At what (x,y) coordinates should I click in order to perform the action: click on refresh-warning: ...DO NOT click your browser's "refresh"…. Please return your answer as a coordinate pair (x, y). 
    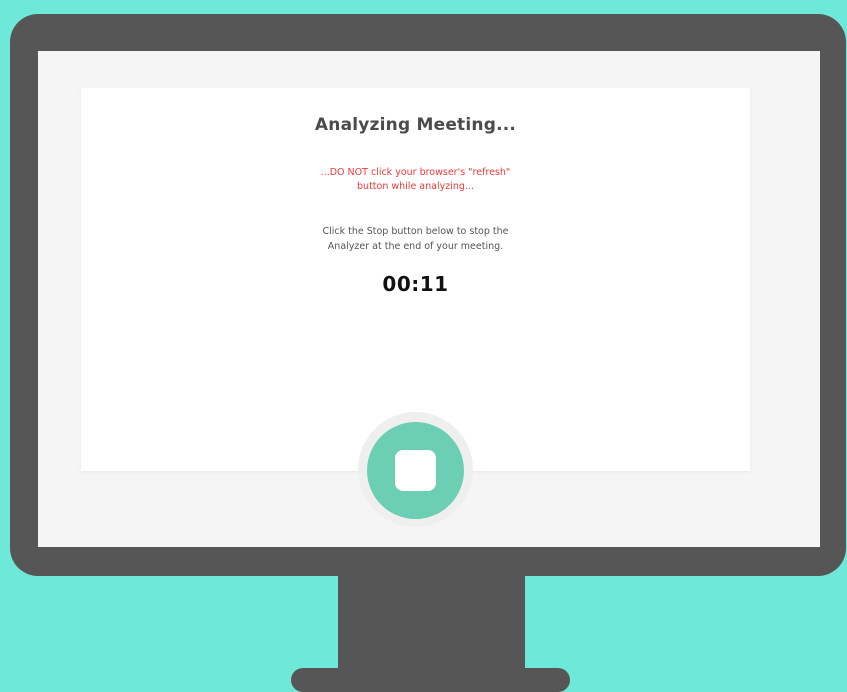
    Looking at the image, I should click on (415, 180).